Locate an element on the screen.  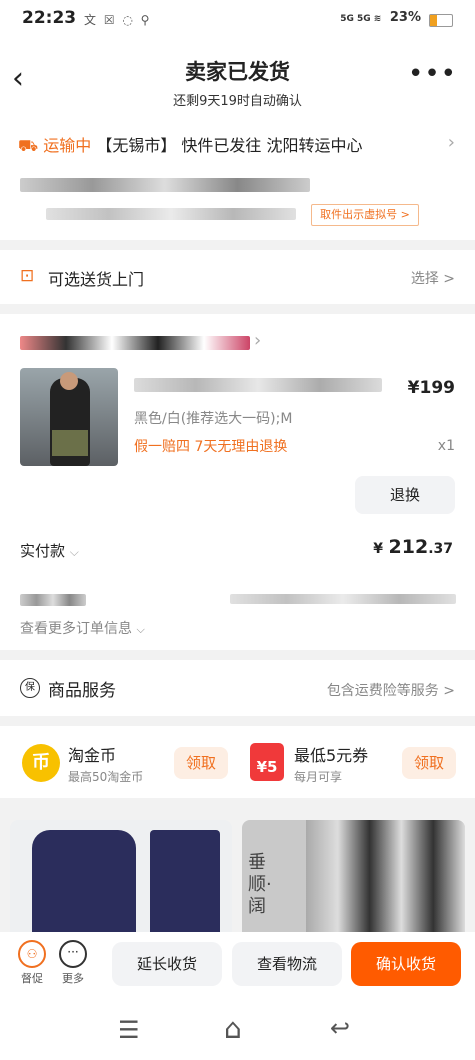
service-row: 保 商品服务 包含运费险等服务 > is located at coordinates (237, 688).